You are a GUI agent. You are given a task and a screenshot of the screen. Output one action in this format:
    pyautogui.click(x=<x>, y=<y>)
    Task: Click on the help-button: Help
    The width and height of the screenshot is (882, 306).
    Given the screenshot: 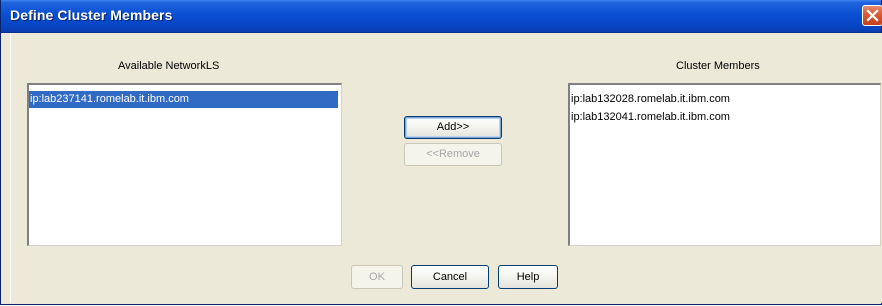 What is the action you would take?
    pyautogui.click(x=528, y=277)
    